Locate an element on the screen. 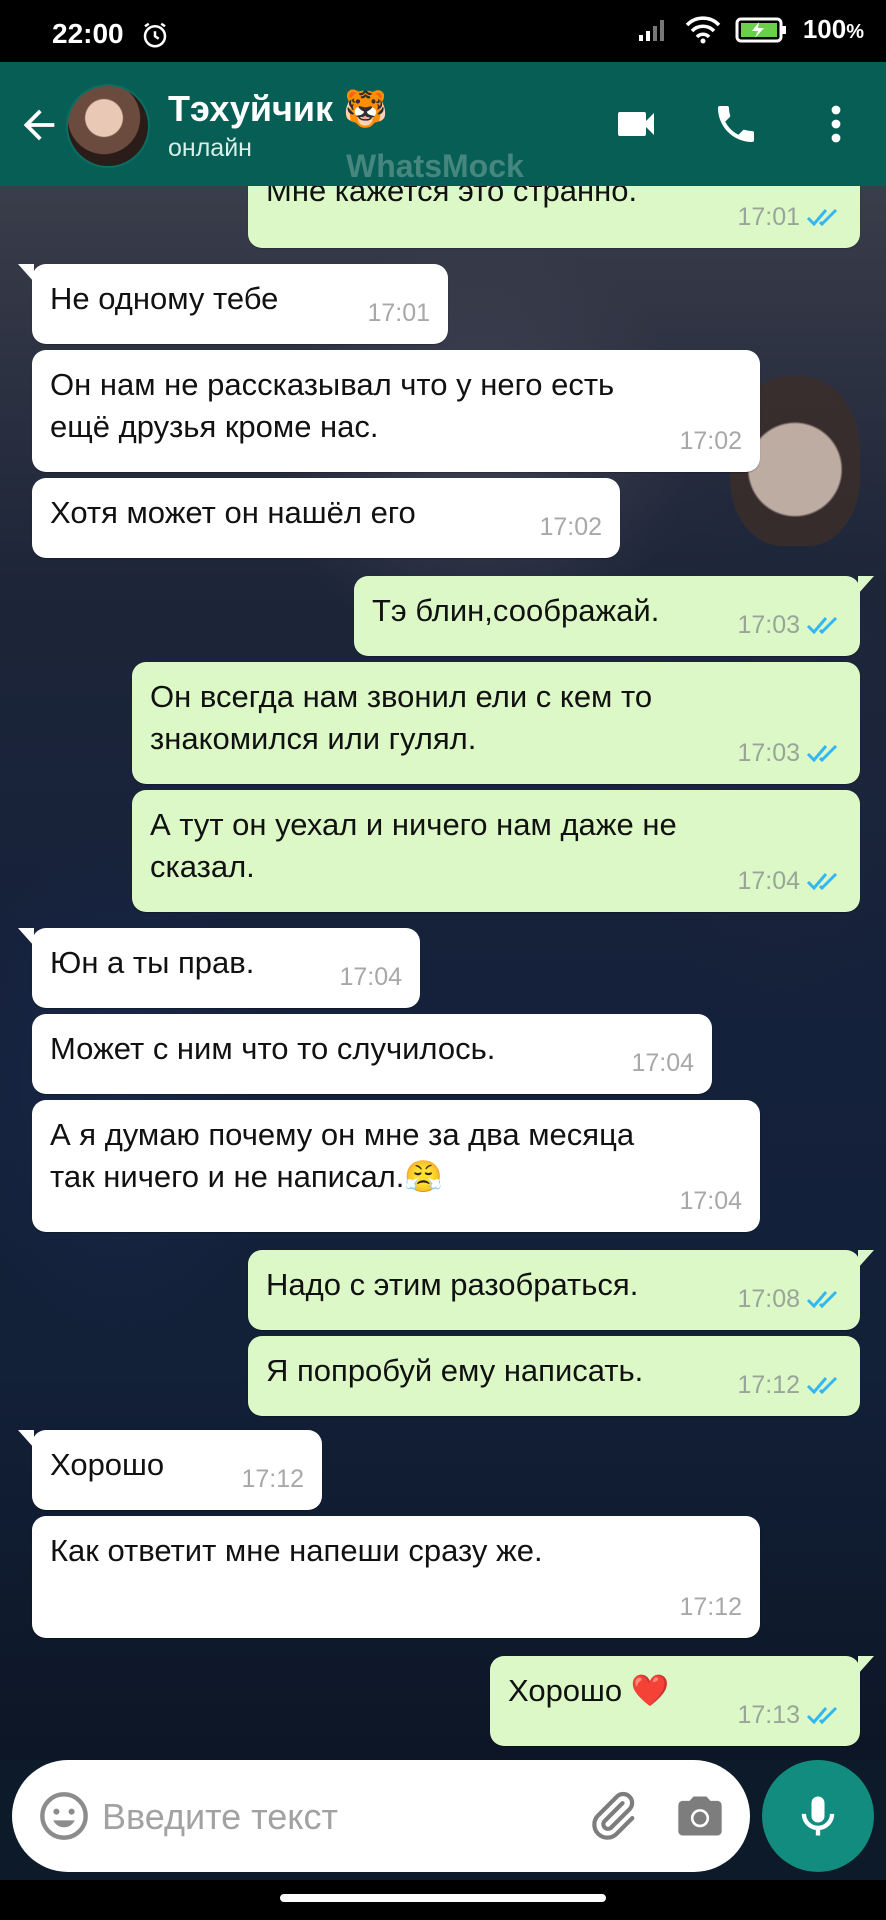 The width and height of the screenshot is (886, 1920). clock: 22:00 is located at coordinates (88, 33).